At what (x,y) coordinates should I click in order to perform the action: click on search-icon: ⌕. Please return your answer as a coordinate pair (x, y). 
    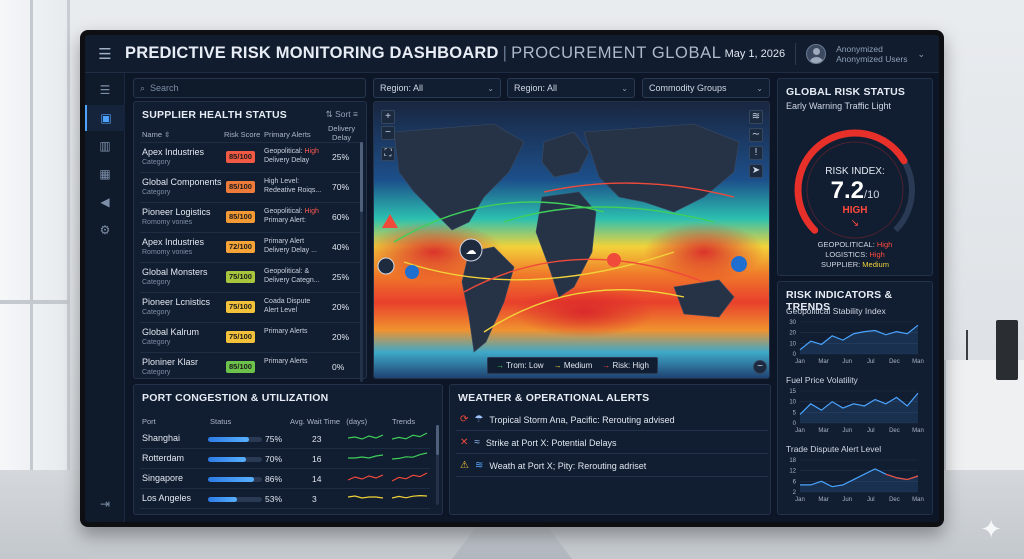
    Looking at the image, I should click on (143, 87).